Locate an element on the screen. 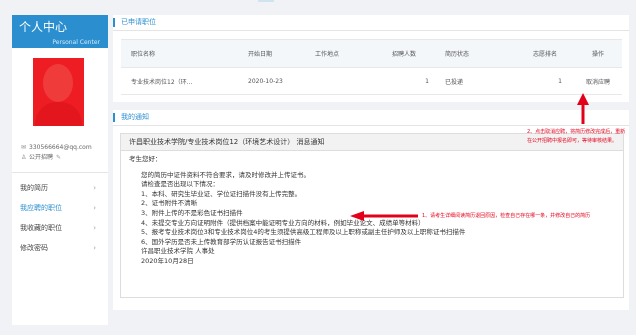 The height and width of the screenshot is (335, 636). annotation-cancel-note-1: 2、点击取消应聘，将简历修改完成后，重新 is located at coordinates (576, 132).